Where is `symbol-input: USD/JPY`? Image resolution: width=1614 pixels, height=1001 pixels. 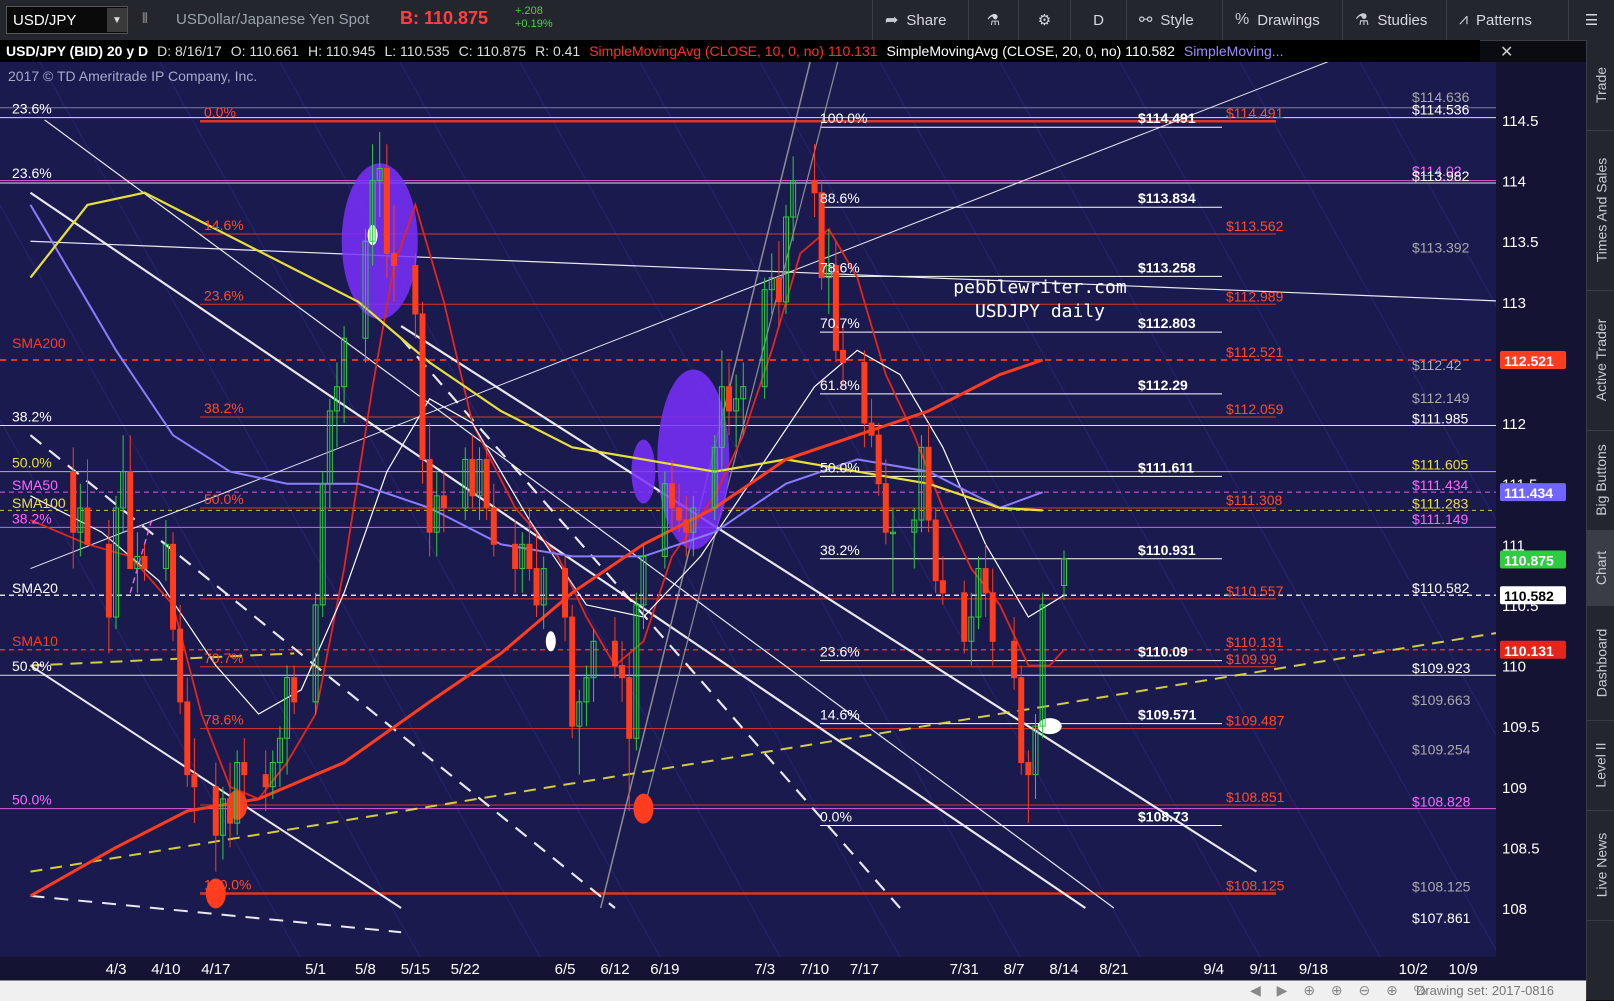
symbol-input: USD/JPY is located at coordinates (57, 20).